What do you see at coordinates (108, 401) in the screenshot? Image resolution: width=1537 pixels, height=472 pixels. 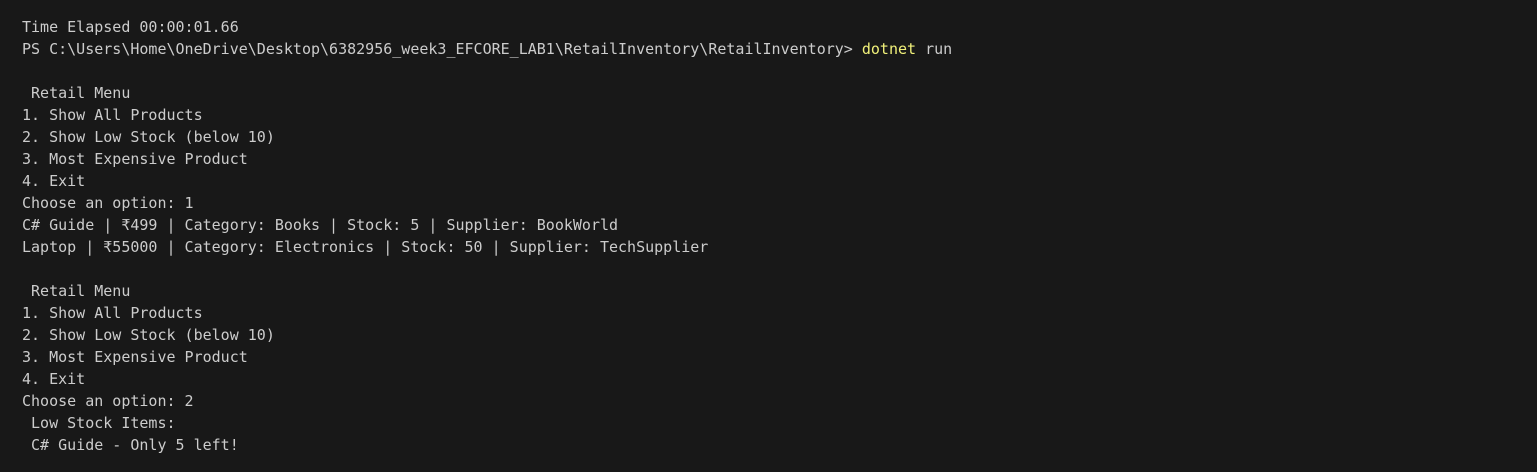 I see `choose-option-line: Choose an option: 2` at bounding box center [108, 401].